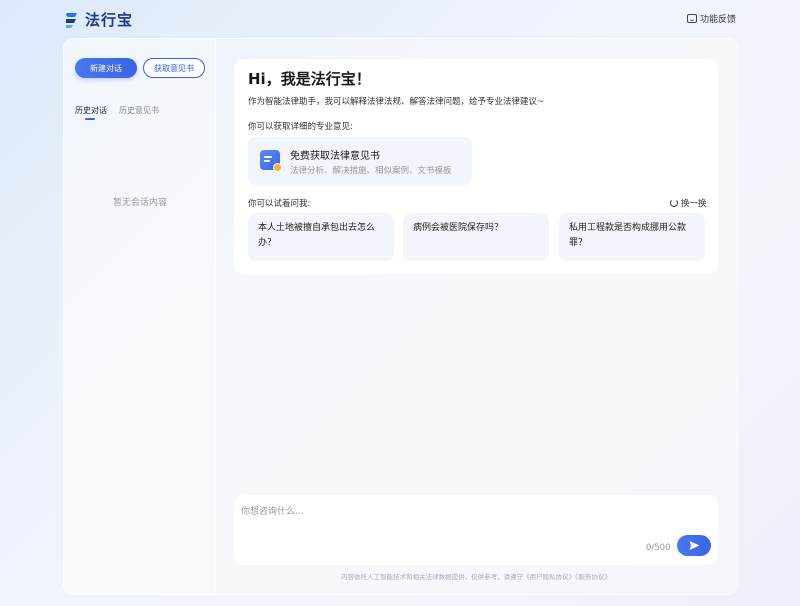  Describe the element at coordinates (441, 512) in the screenshot. I see `question-input` at that location.